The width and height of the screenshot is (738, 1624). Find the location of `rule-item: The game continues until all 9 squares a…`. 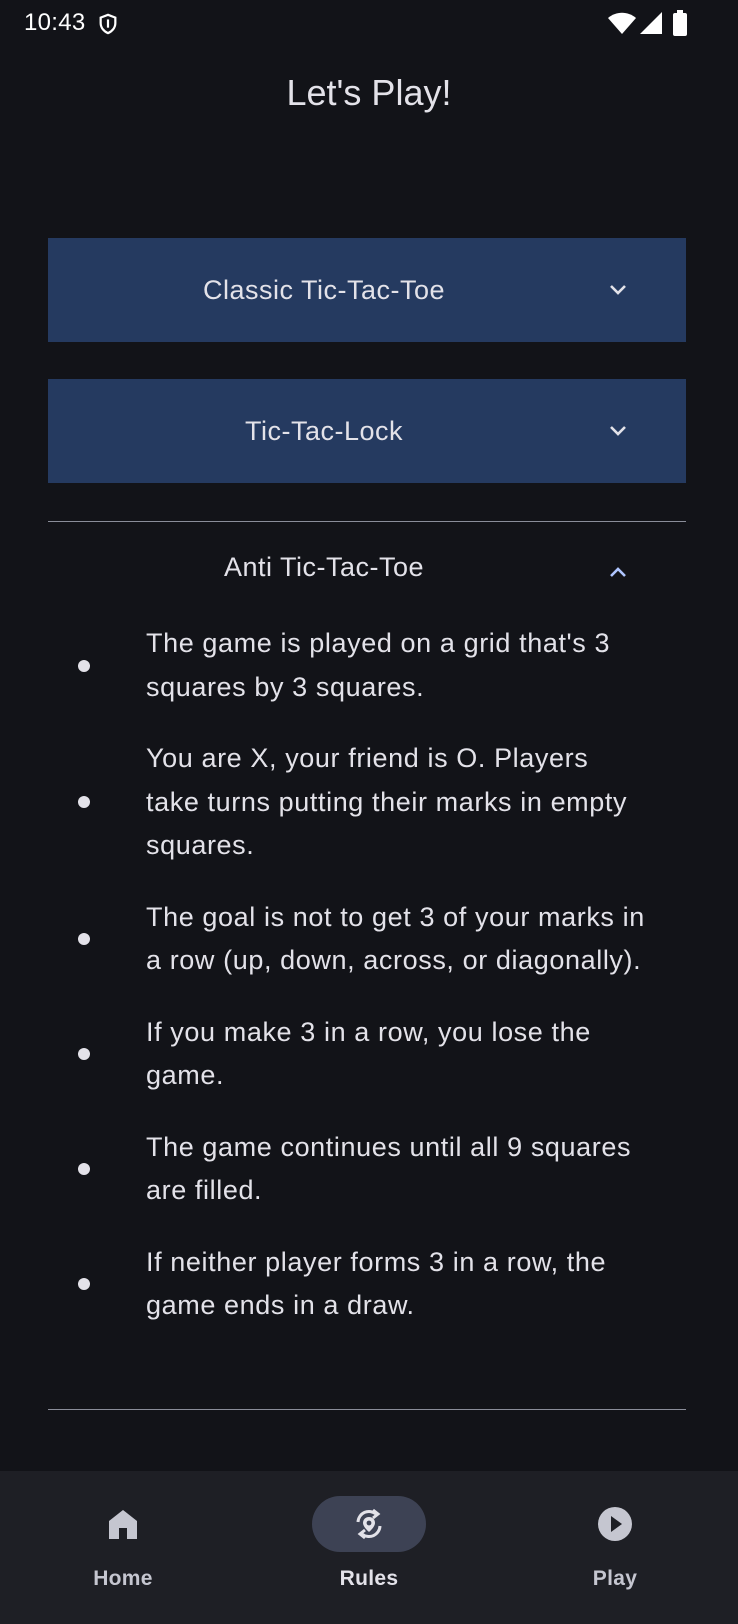

rule-item: The game continues until all 9 squares a… is located at coordinates (367, 1169).